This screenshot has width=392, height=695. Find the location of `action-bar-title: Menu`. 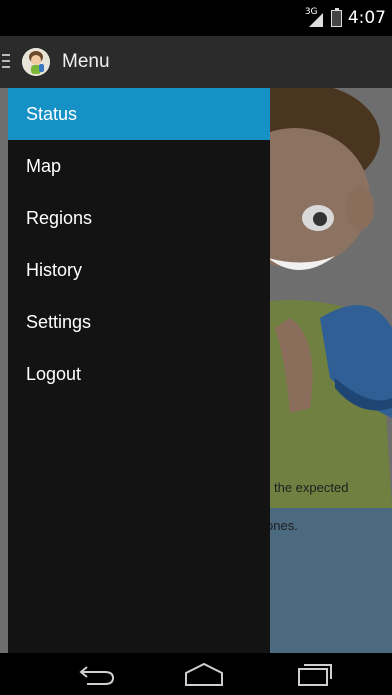

action-bar-title: Menu is located at coordinates (86, 62).